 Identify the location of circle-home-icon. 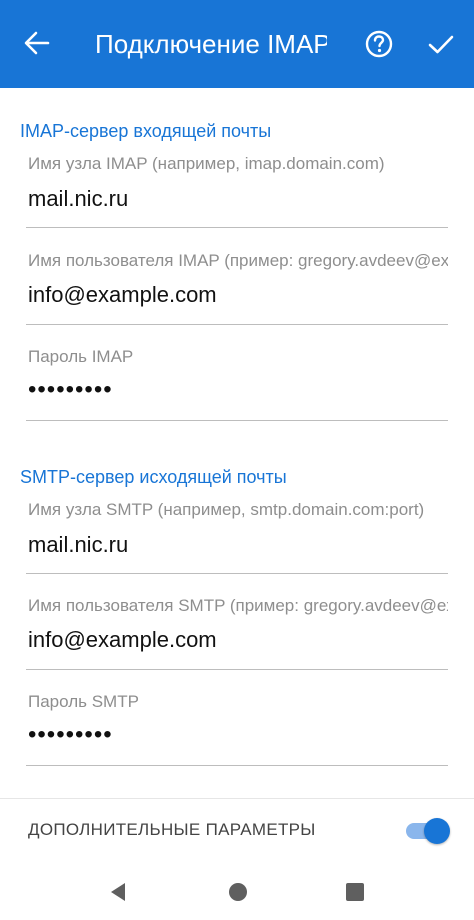
(238, 892).